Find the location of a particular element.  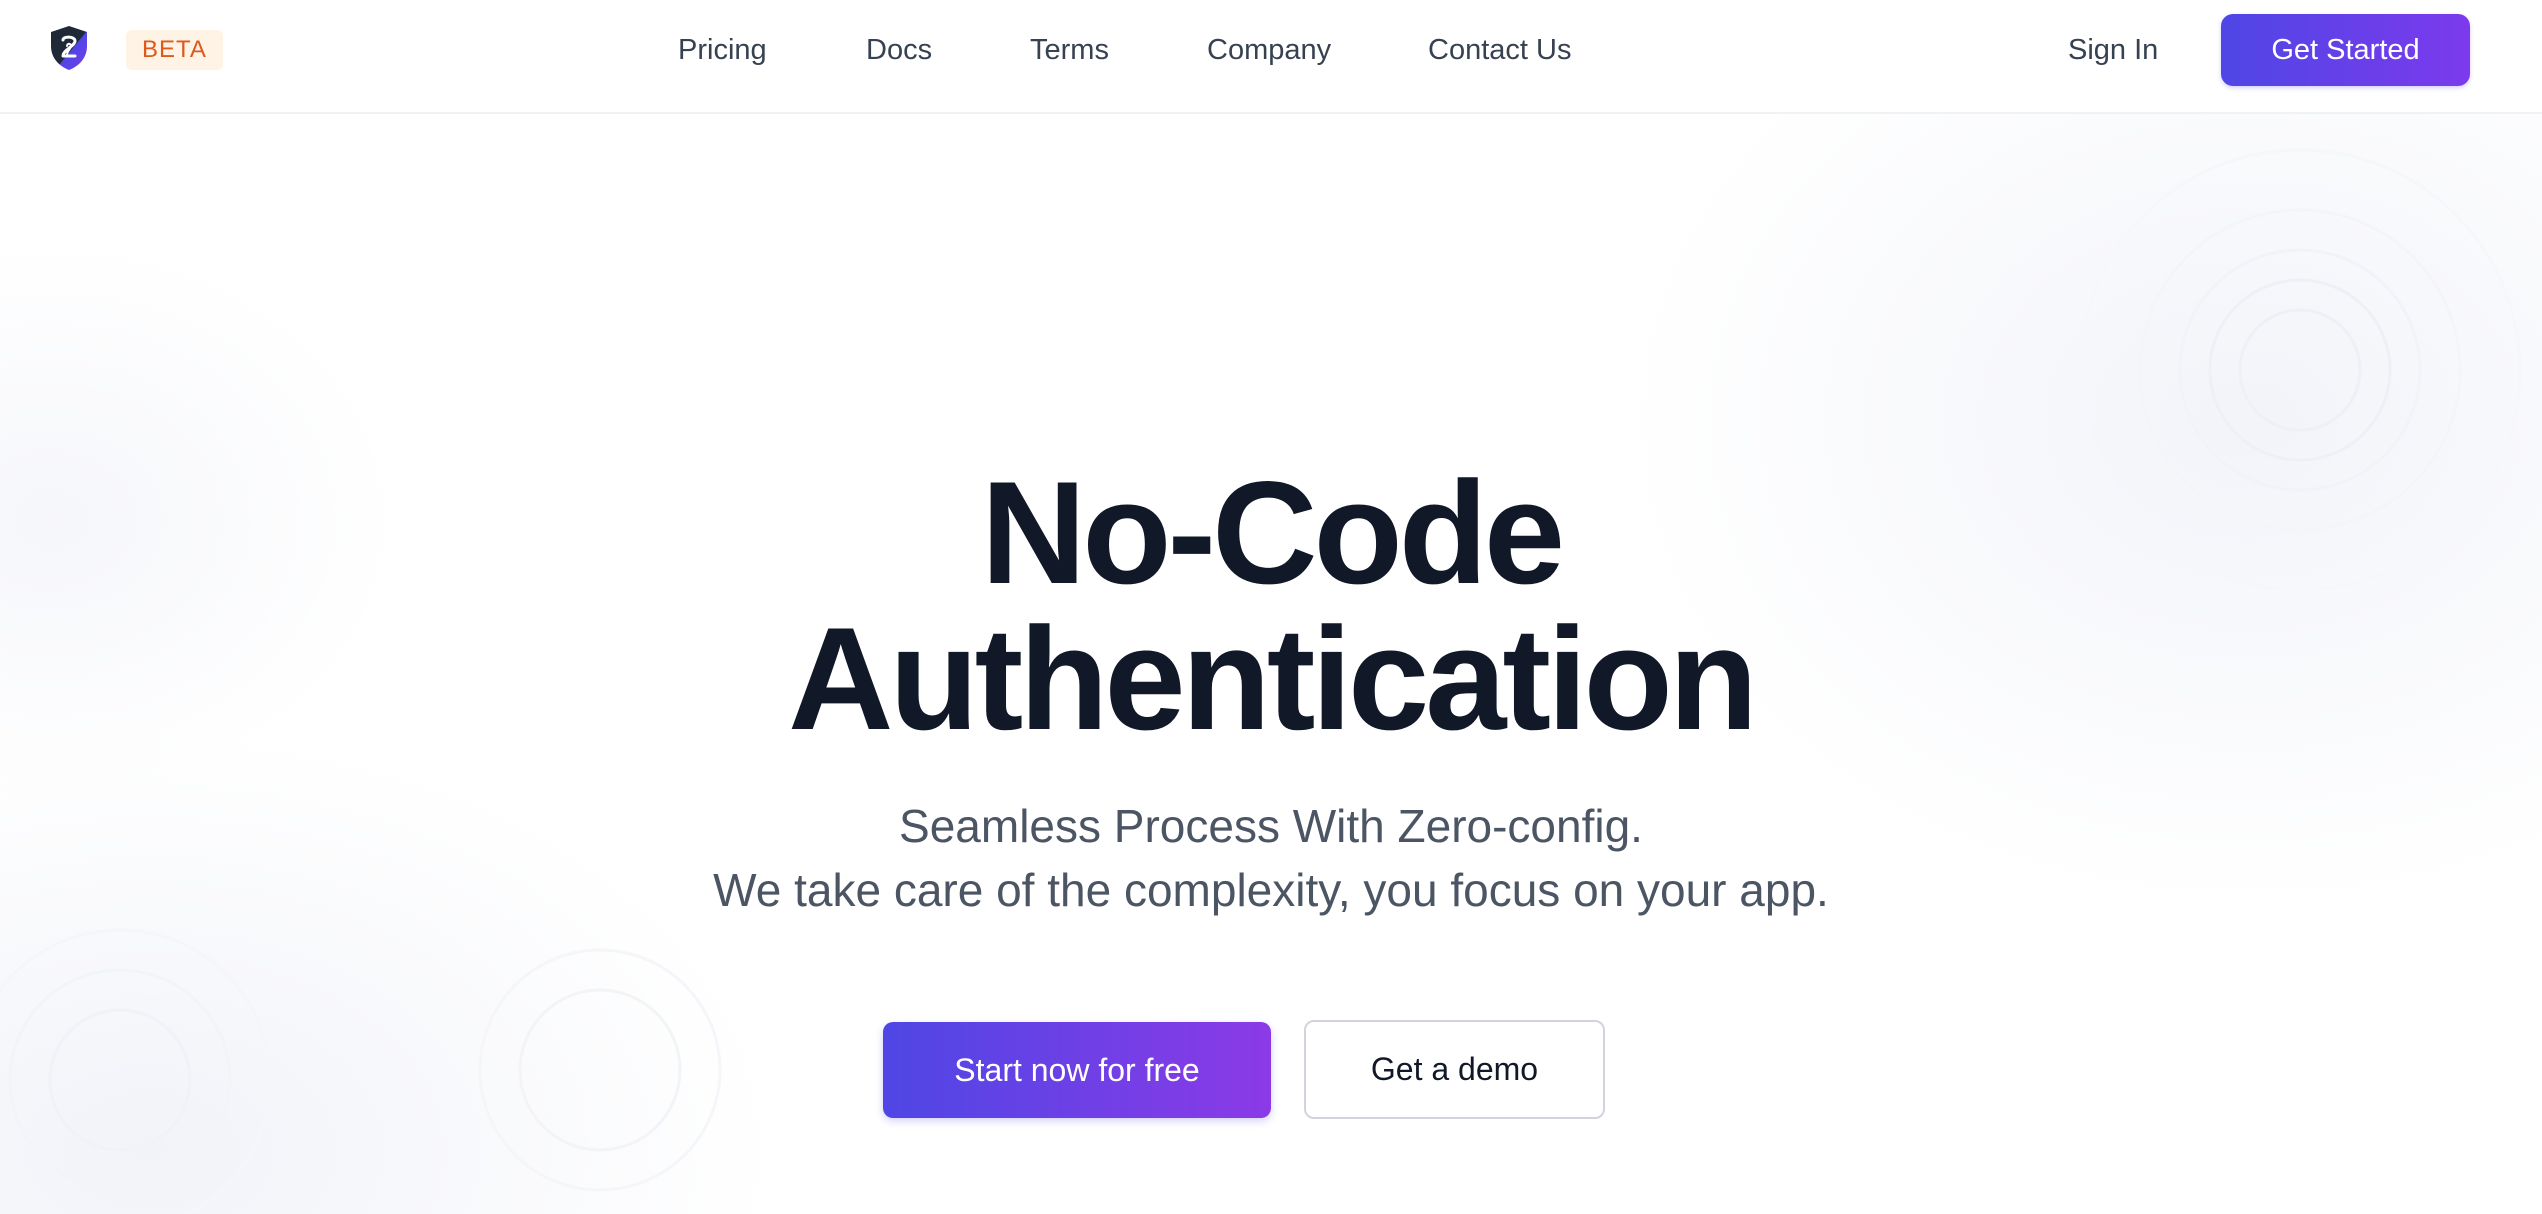

nav-links: Pricing Docs Terms Company Contact Us is located at coordinates (1271, 50).